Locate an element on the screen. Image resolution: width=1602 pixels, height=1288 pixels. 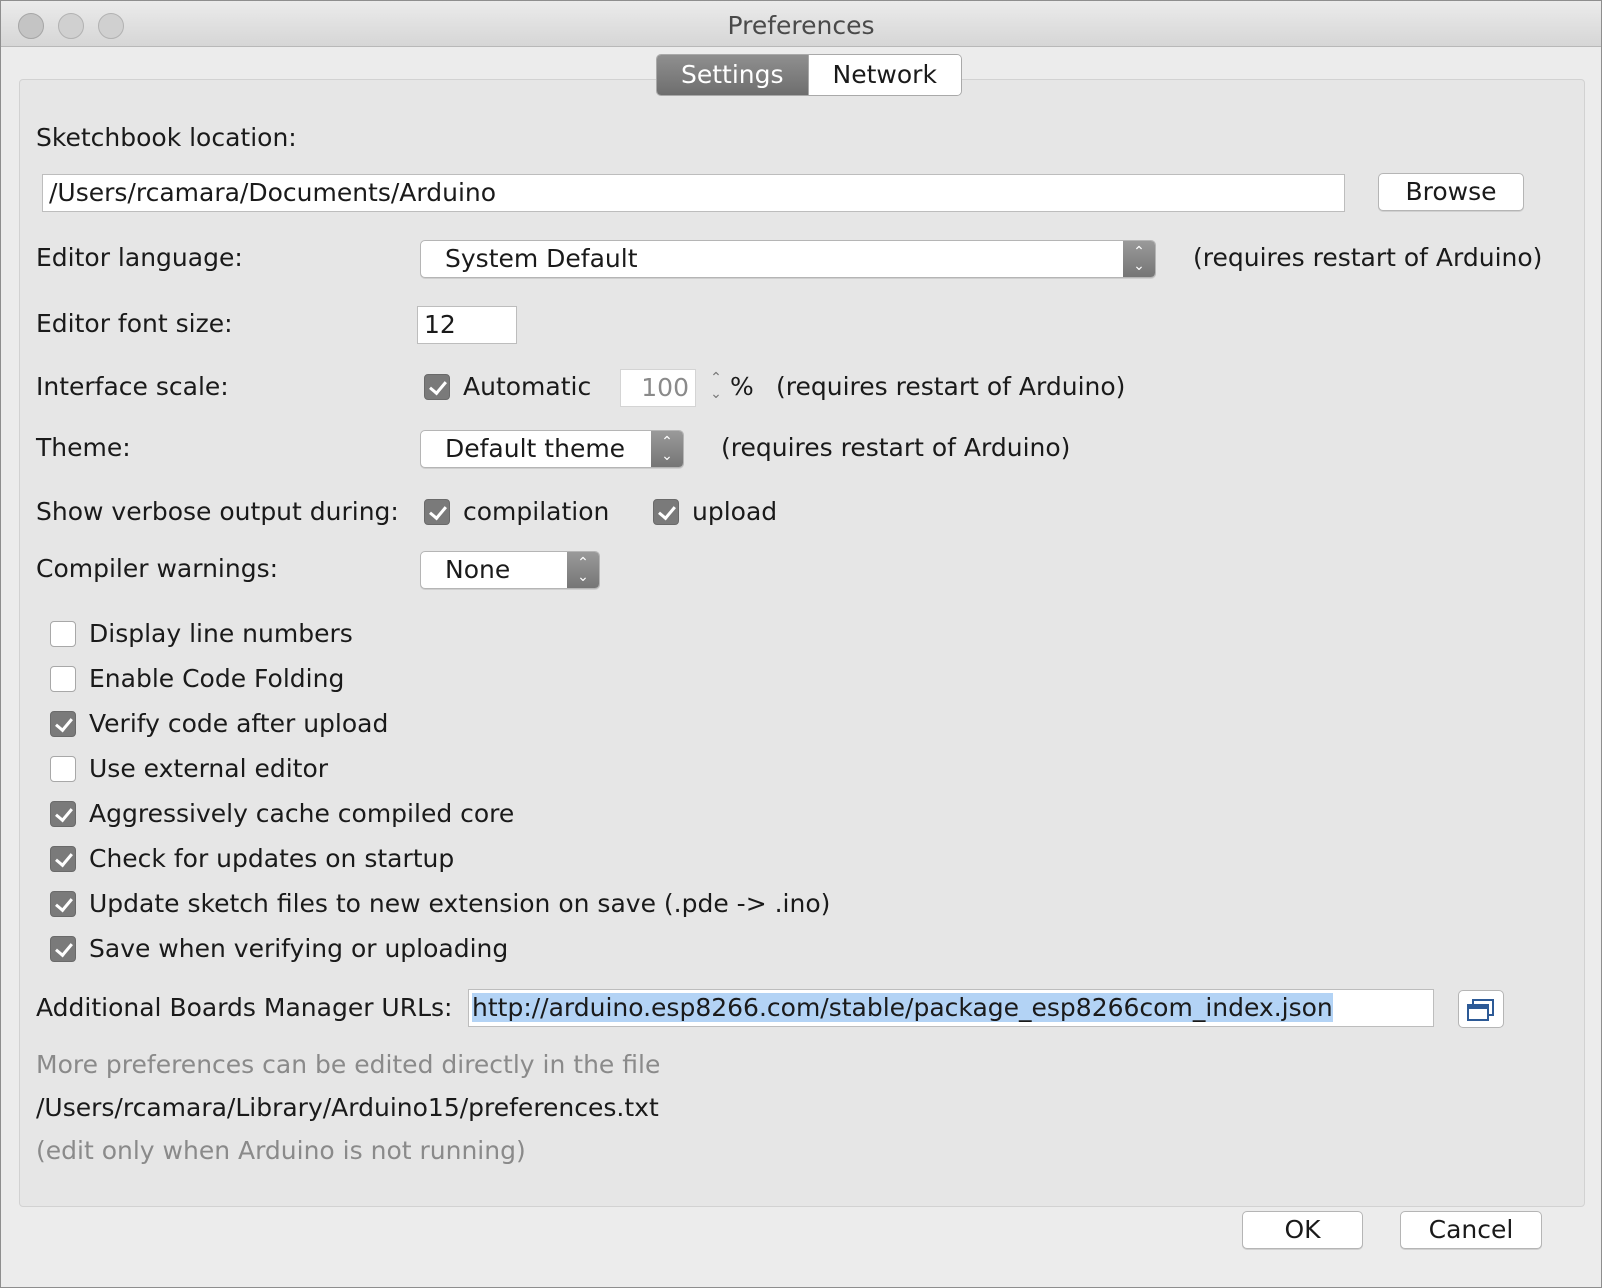
theme-value: Default theme is located at coordinates (535, 448).